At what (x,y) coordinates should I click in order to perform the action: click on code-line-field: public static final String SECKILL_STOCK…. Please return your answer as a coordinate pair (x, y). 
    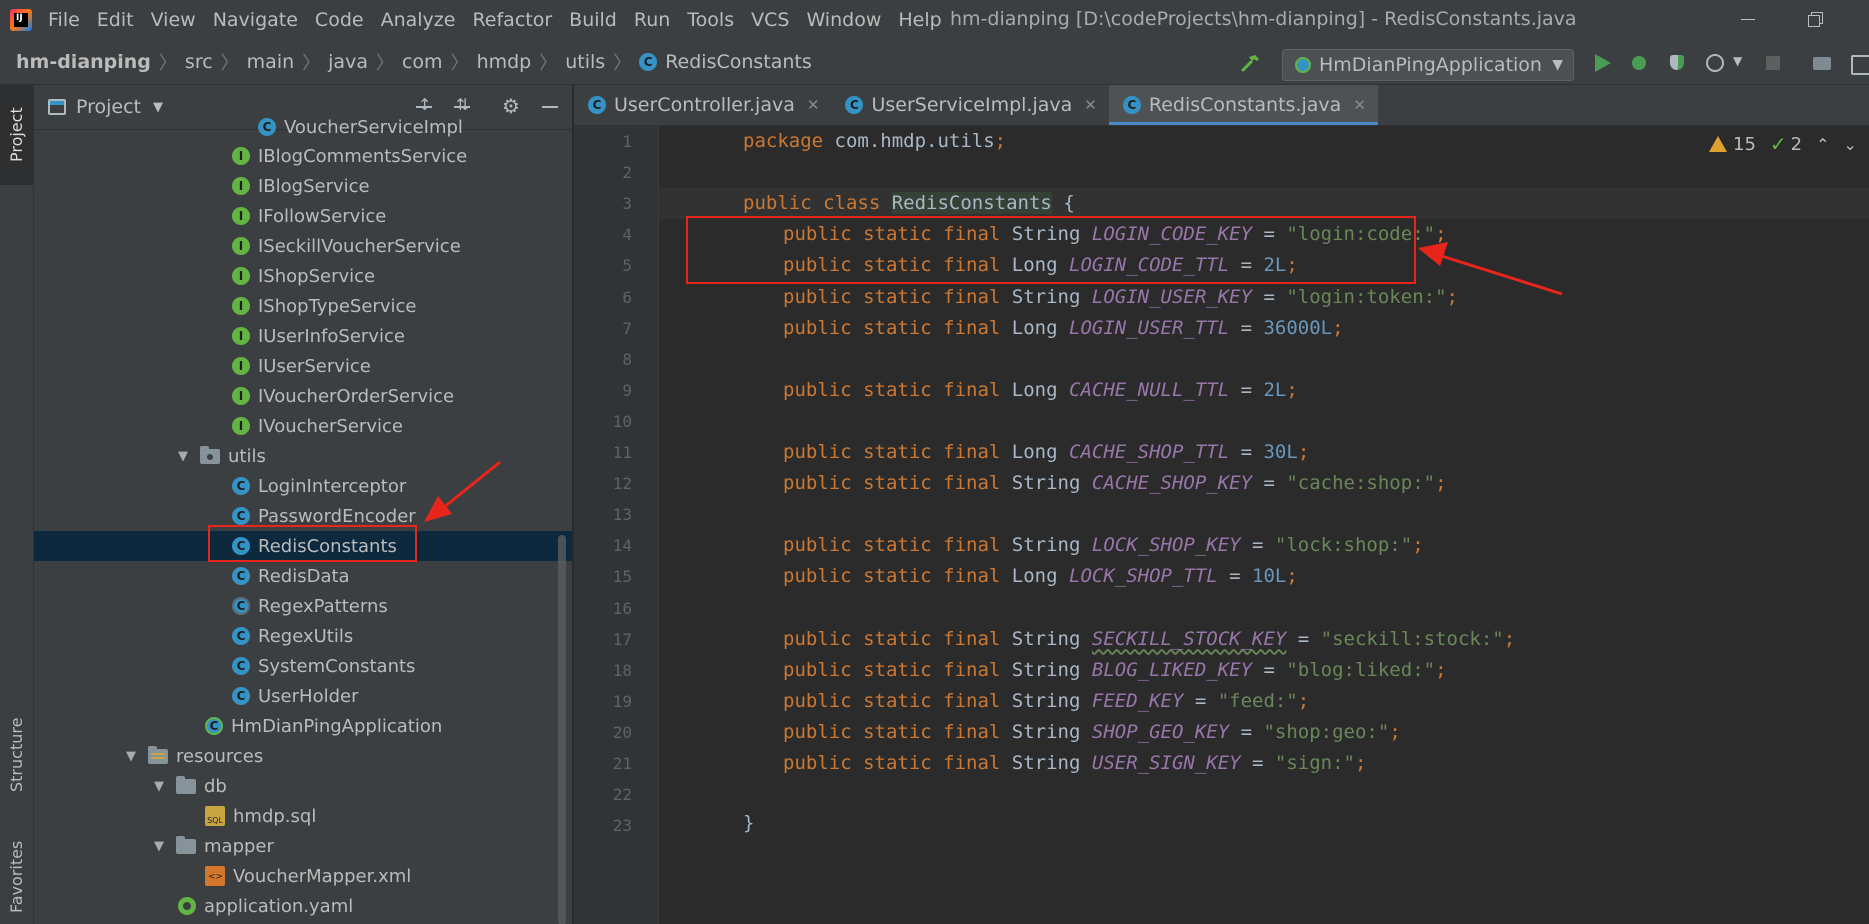
    Looking at the image, I should click on (1149, 639).